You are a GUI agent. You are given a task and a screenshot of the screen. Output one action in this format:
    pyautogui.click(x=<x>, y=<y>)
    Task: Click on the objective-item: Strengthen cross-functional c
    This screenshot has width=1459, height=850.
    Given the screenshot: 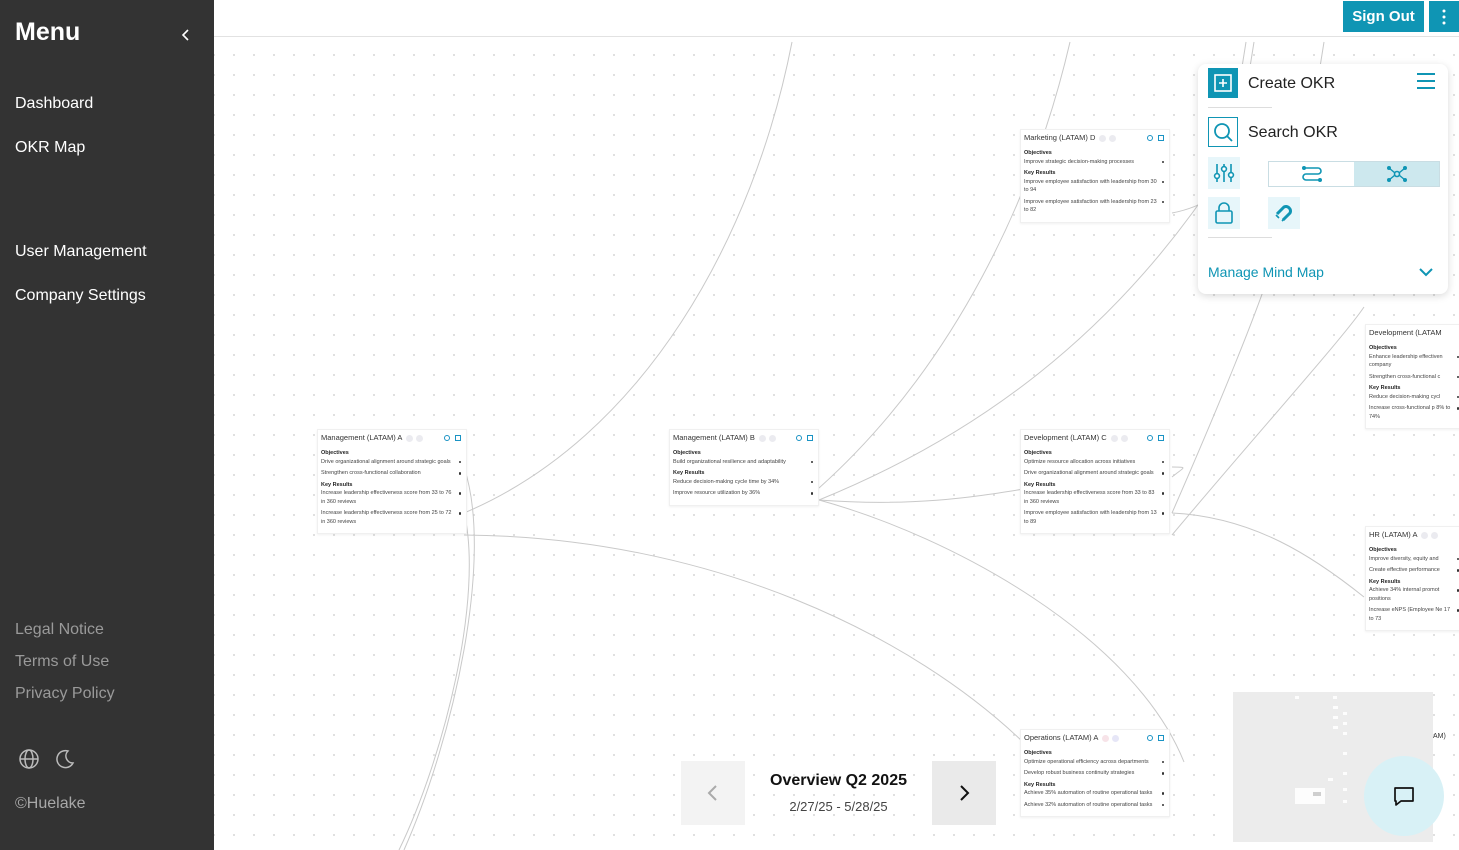 What is the action you would take?
    pyautogui.click(x=1414, y=377)
    